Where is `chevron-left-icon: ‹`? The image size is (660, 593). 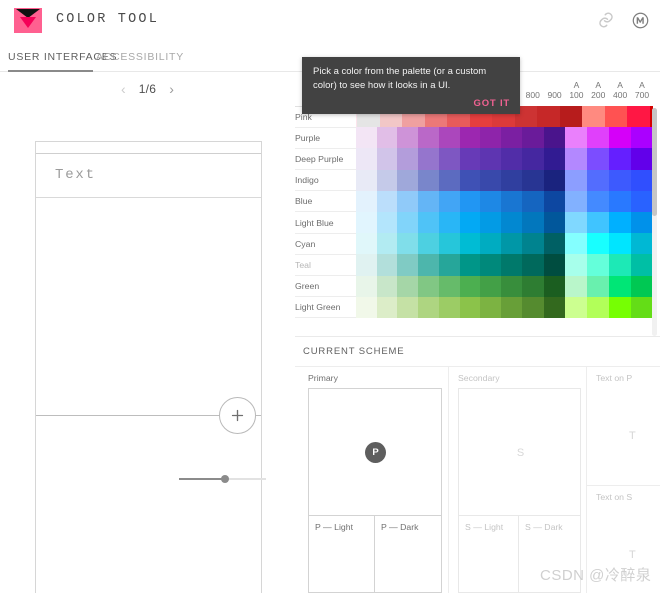 chevron-left-icon: ‹ is located at coordinates (123, 89).